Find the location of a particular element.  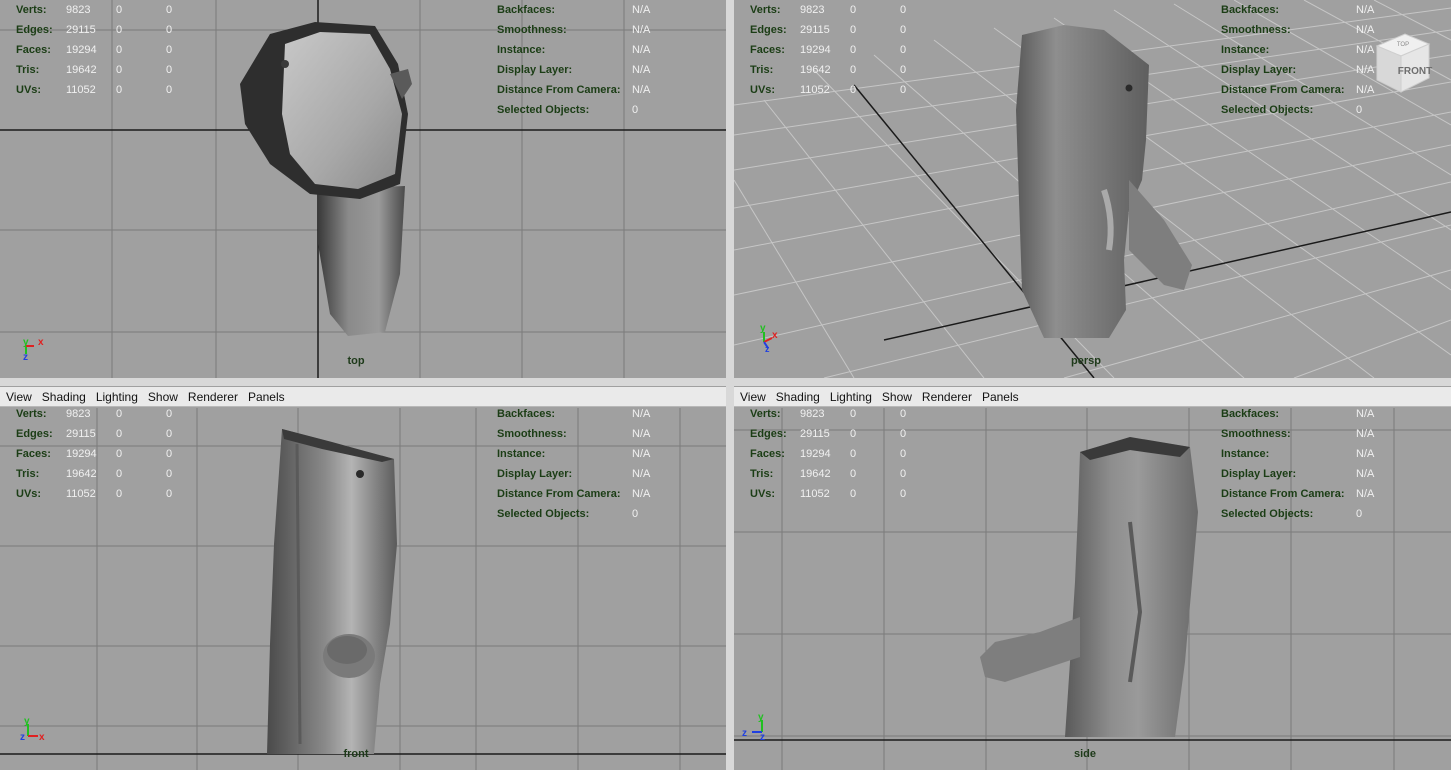

stump-model-front is located at coordinates (332, 591).